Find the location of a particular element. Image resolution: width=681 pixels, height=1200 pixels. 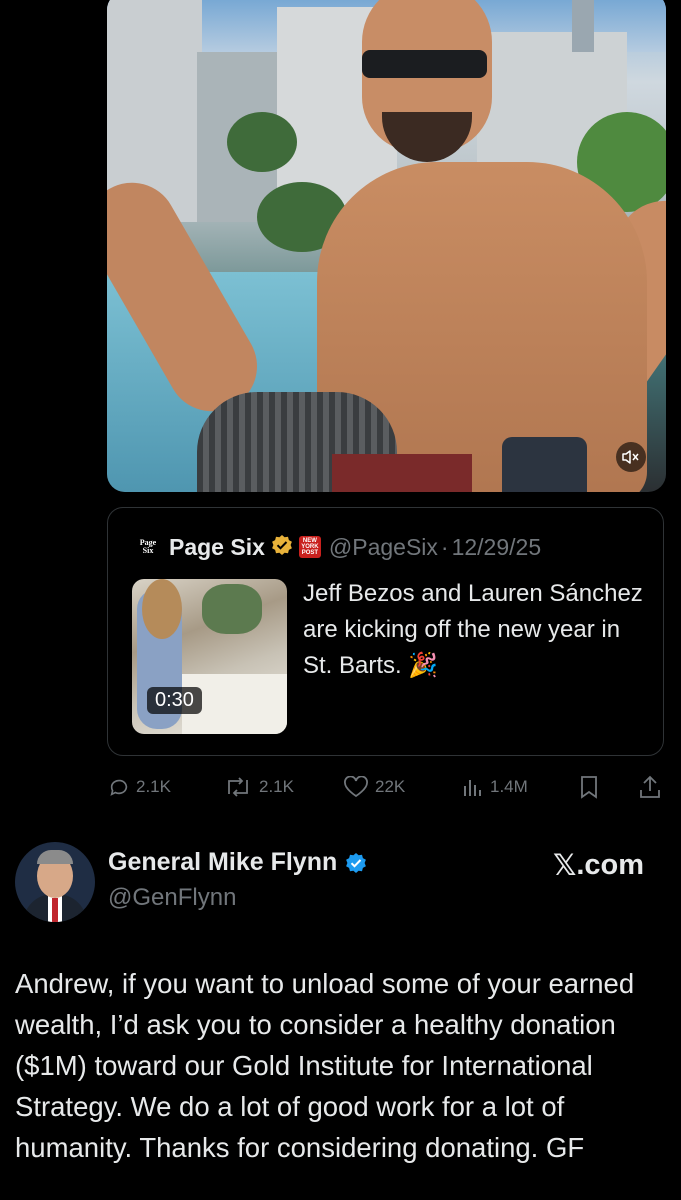

reply-button: 2.1K is located at coordinates (139, 787).